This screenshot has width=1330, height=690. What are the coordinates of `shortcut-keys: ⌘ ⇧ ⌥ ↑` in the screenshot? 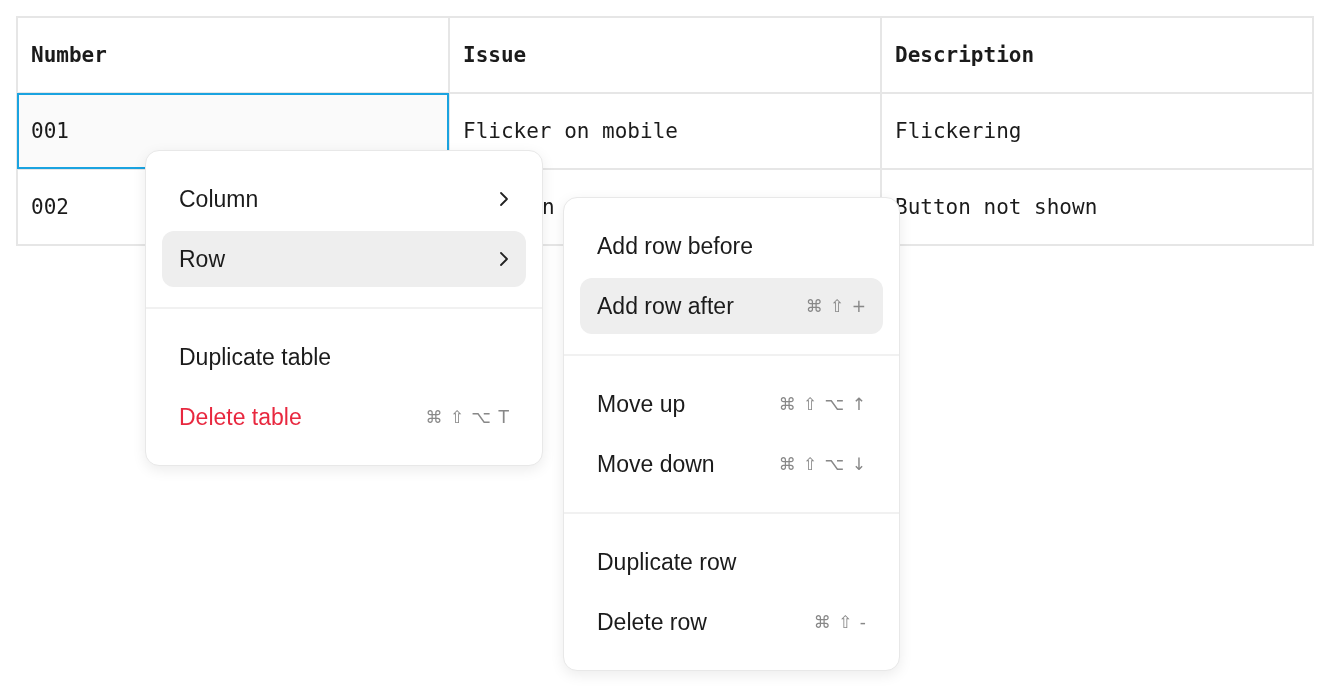 It's located at (822, 404).